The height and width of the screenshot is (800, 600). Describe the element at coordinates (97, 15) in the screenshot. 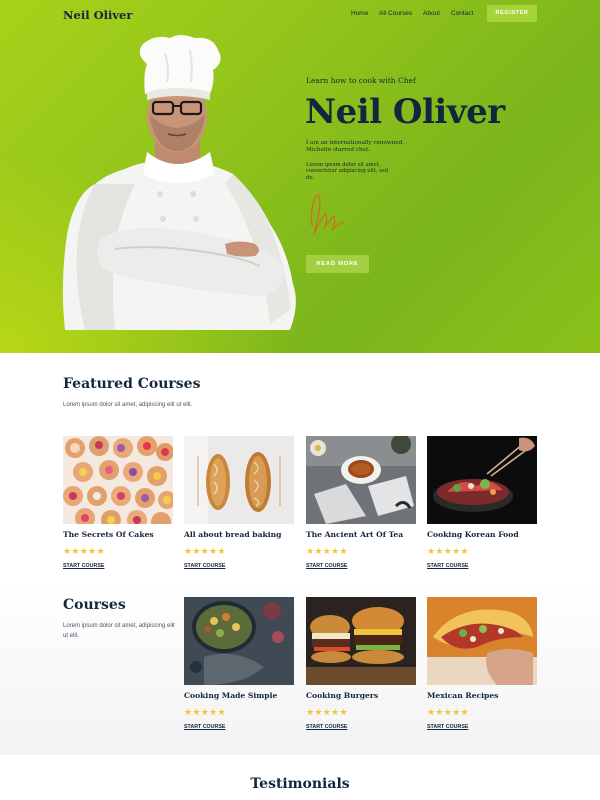

I see `site-logo: Neil Oliver` at that location.